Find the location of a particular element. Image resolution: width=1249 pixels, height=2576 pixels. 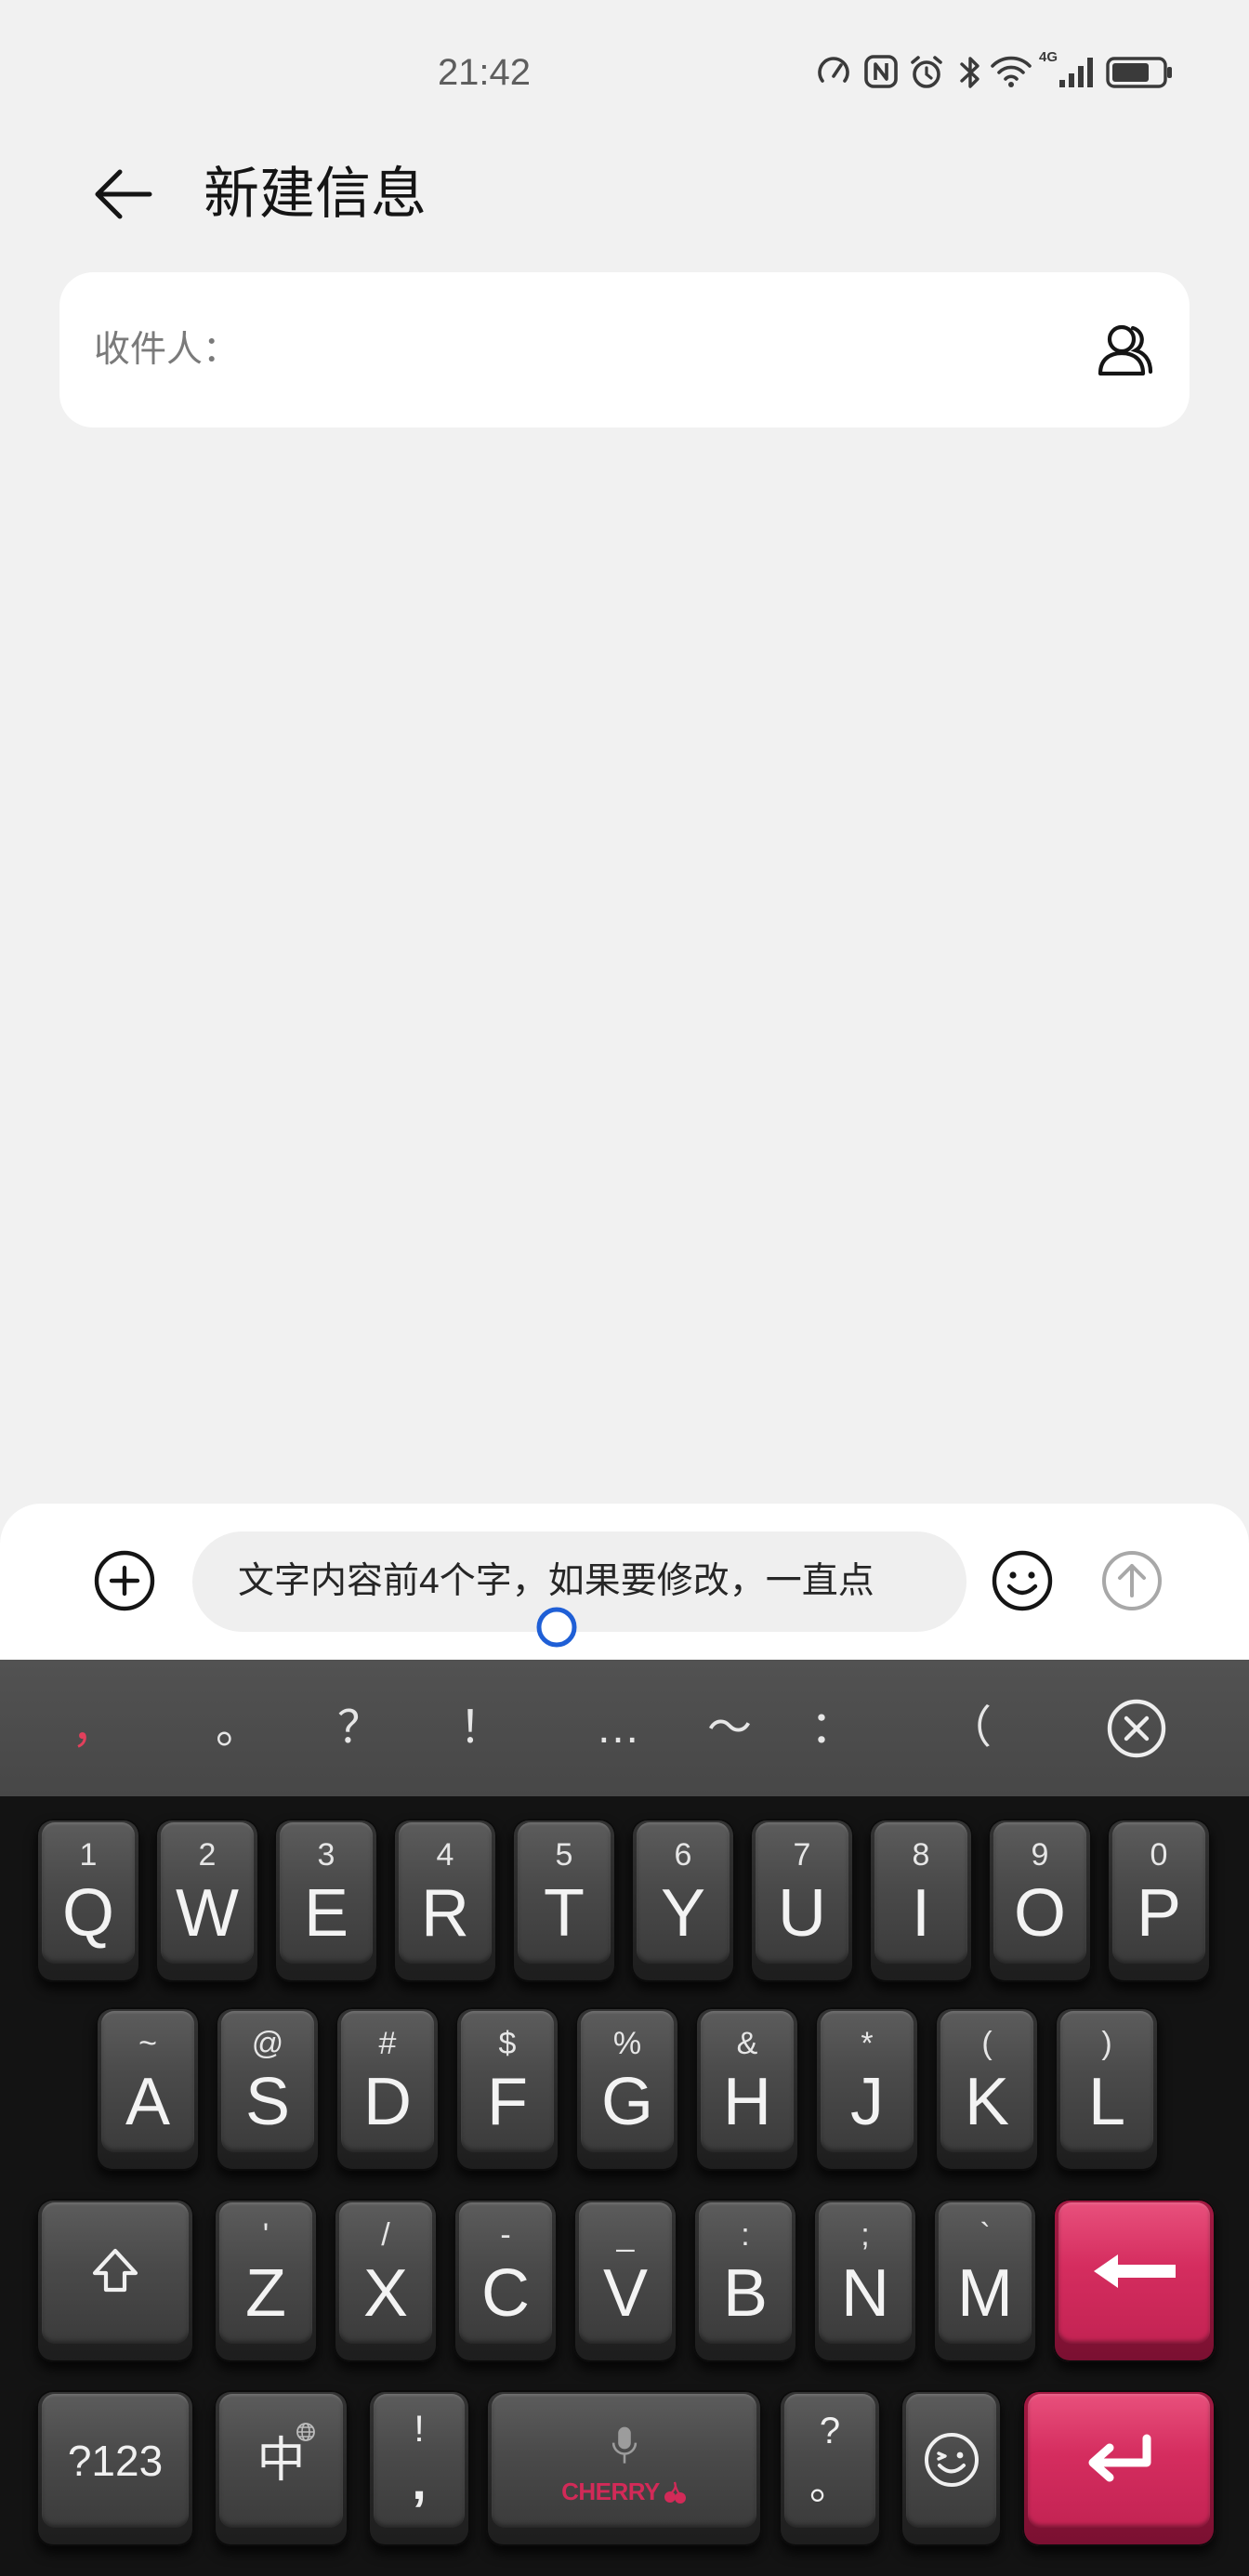

key-g: % G is located at coordinates (627, 2089).